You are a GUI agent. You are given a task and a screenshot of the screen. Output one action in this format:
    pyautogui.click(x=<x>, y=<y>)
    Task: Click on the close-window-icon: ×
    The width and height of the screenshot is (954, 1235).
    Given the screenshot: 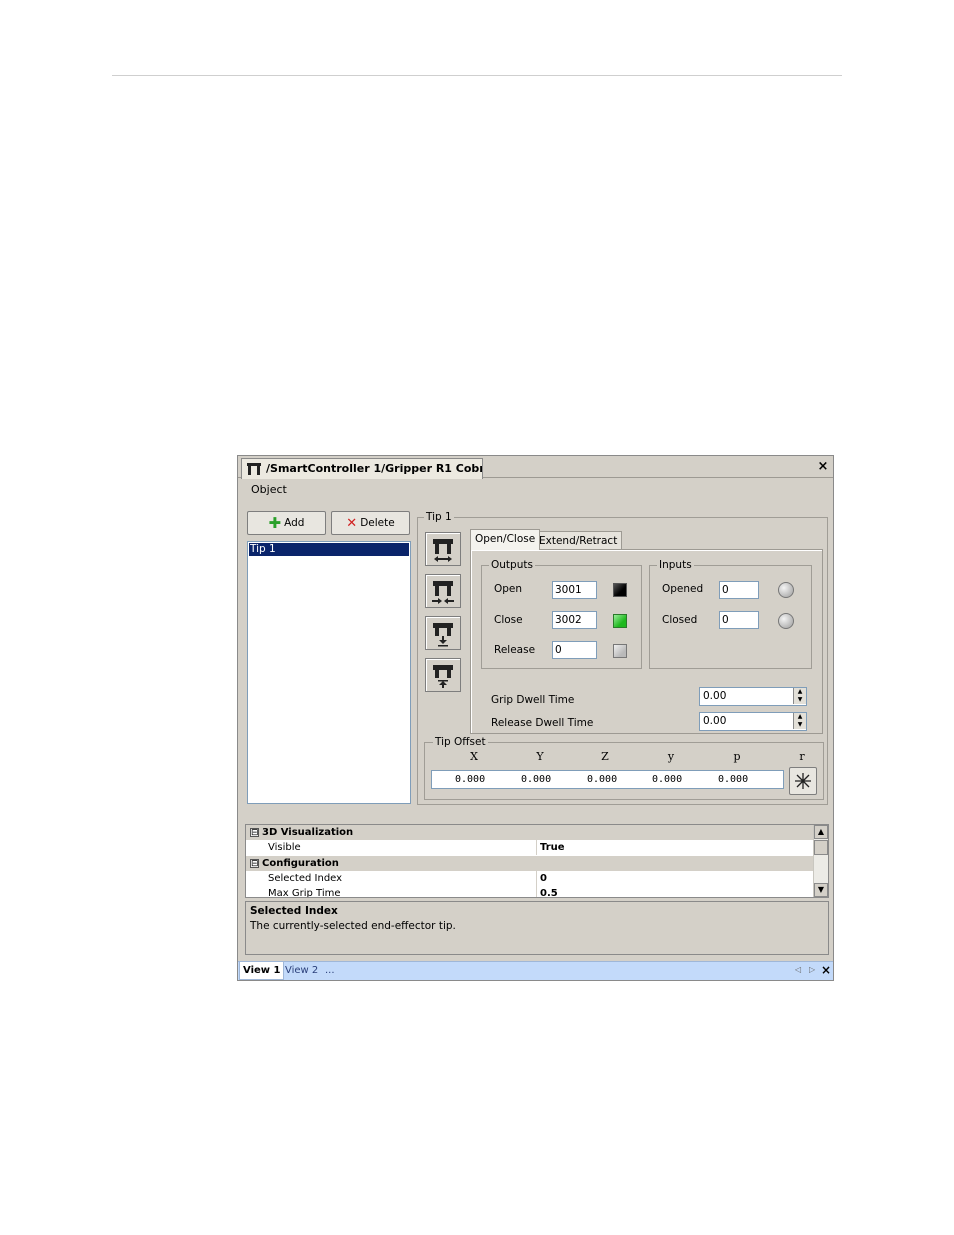 What is the action you would take?
    pyautogui.click(x=823, y=467)
    